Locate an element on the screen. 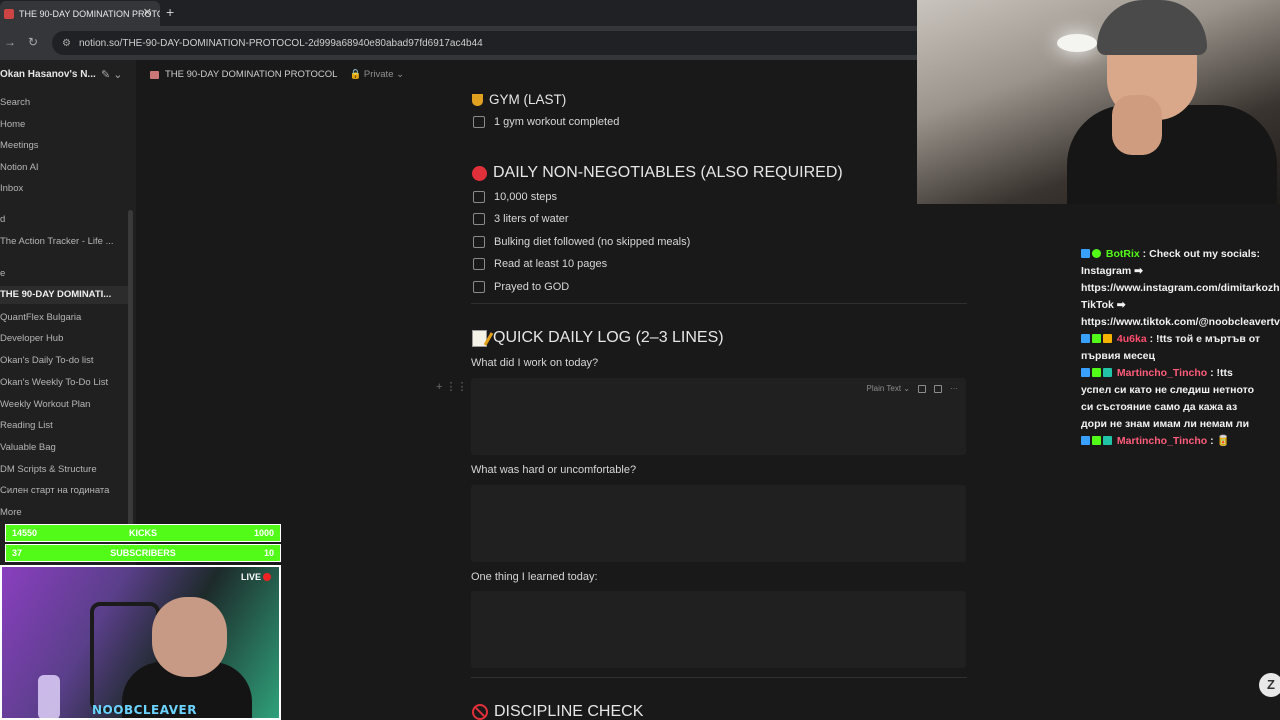 This screenshot has width=1280, height=720. webcam-person-body is located at coordinates (1172, 154).